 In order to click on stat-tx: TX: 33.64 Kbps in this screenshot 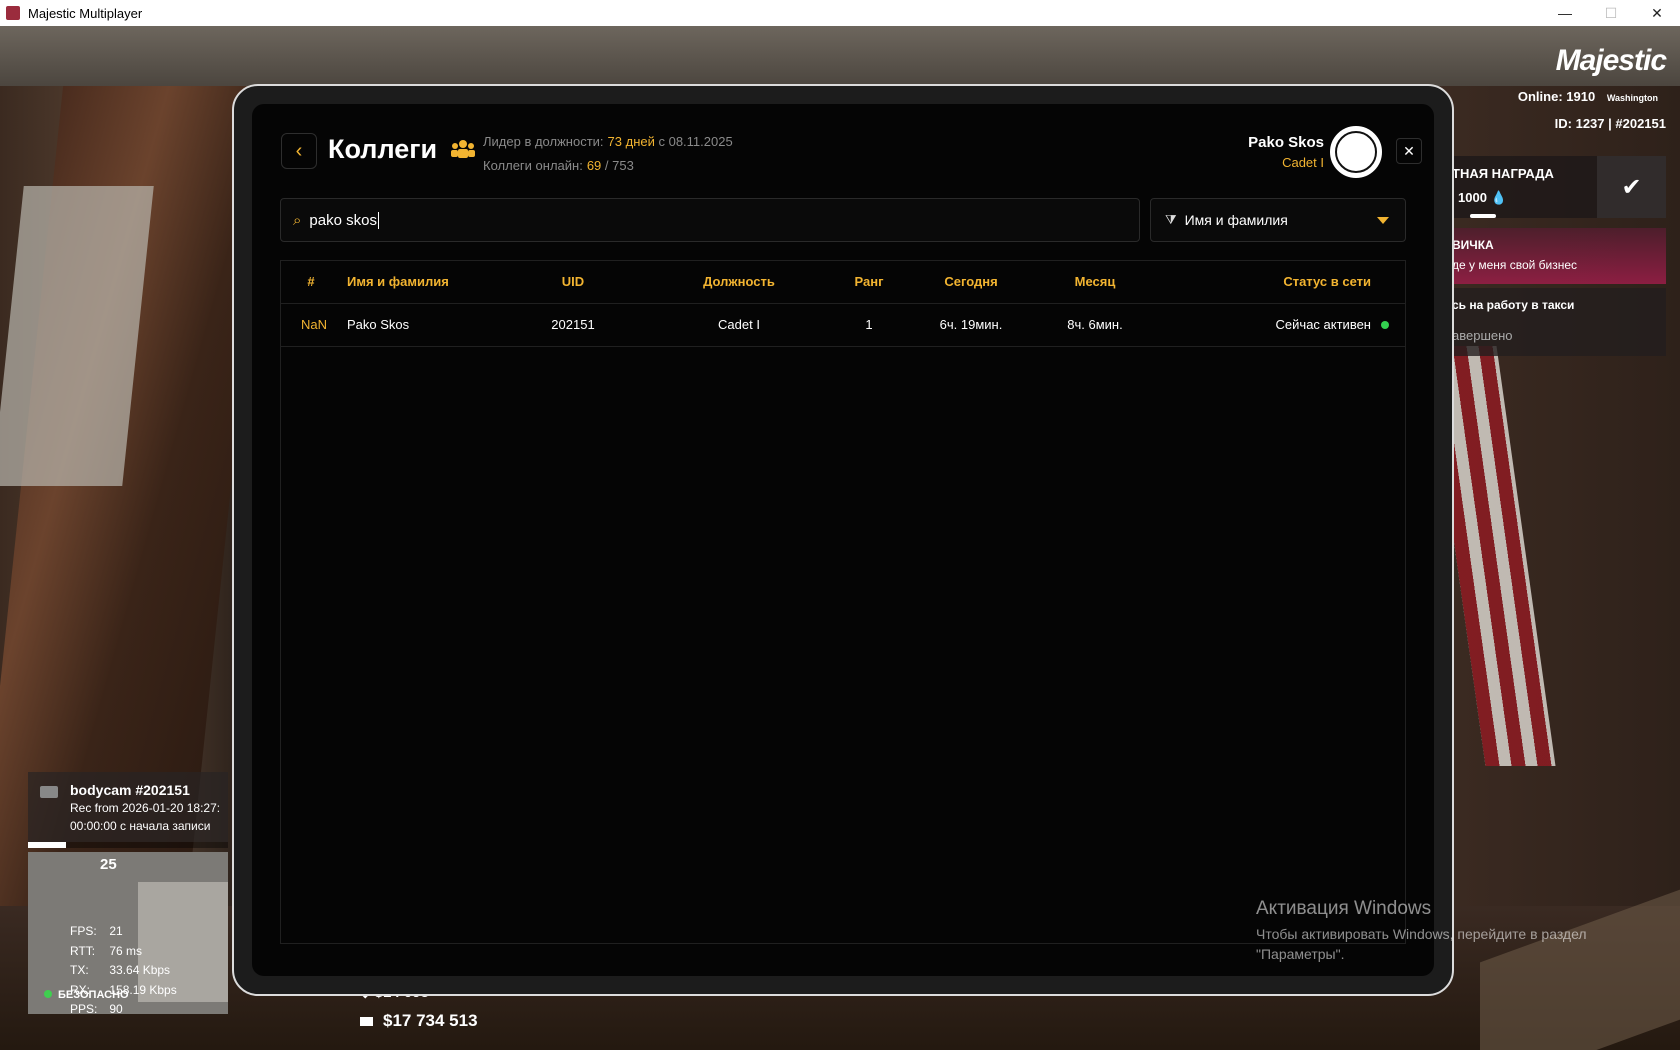, I will do `click(120, 970)`.